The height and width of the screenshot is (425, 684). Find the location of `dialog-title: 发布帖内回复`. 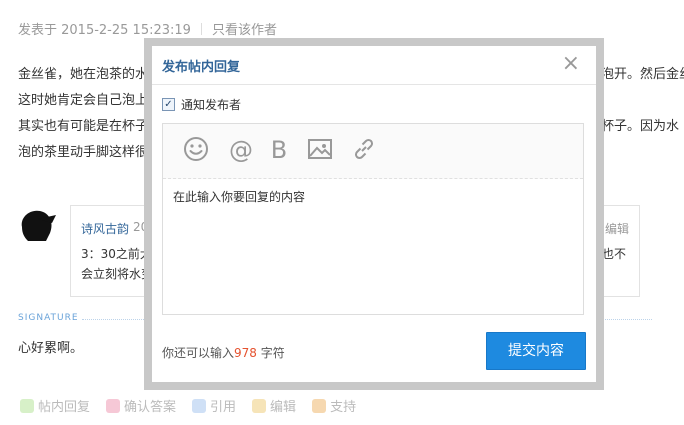

dialog-title: 发布帖内回复 is located at coordinates (201, 67).